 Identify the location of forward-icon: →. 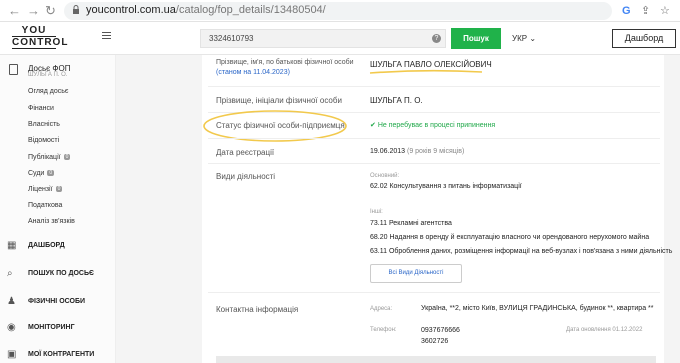
(33, 11).